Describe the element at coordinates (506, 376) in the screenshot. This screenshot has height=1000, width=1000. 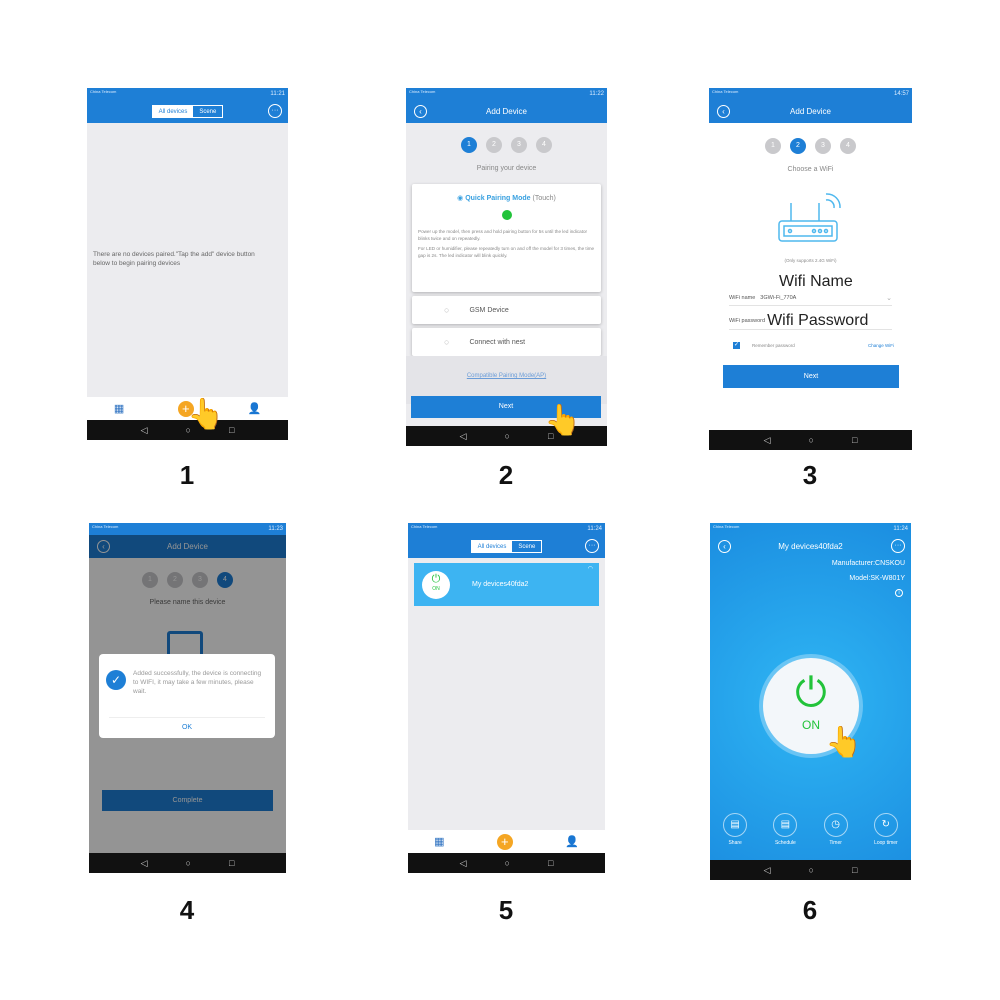
I see `compatible-mode-link: Compatible Pairing Mode(AP)` at that location.